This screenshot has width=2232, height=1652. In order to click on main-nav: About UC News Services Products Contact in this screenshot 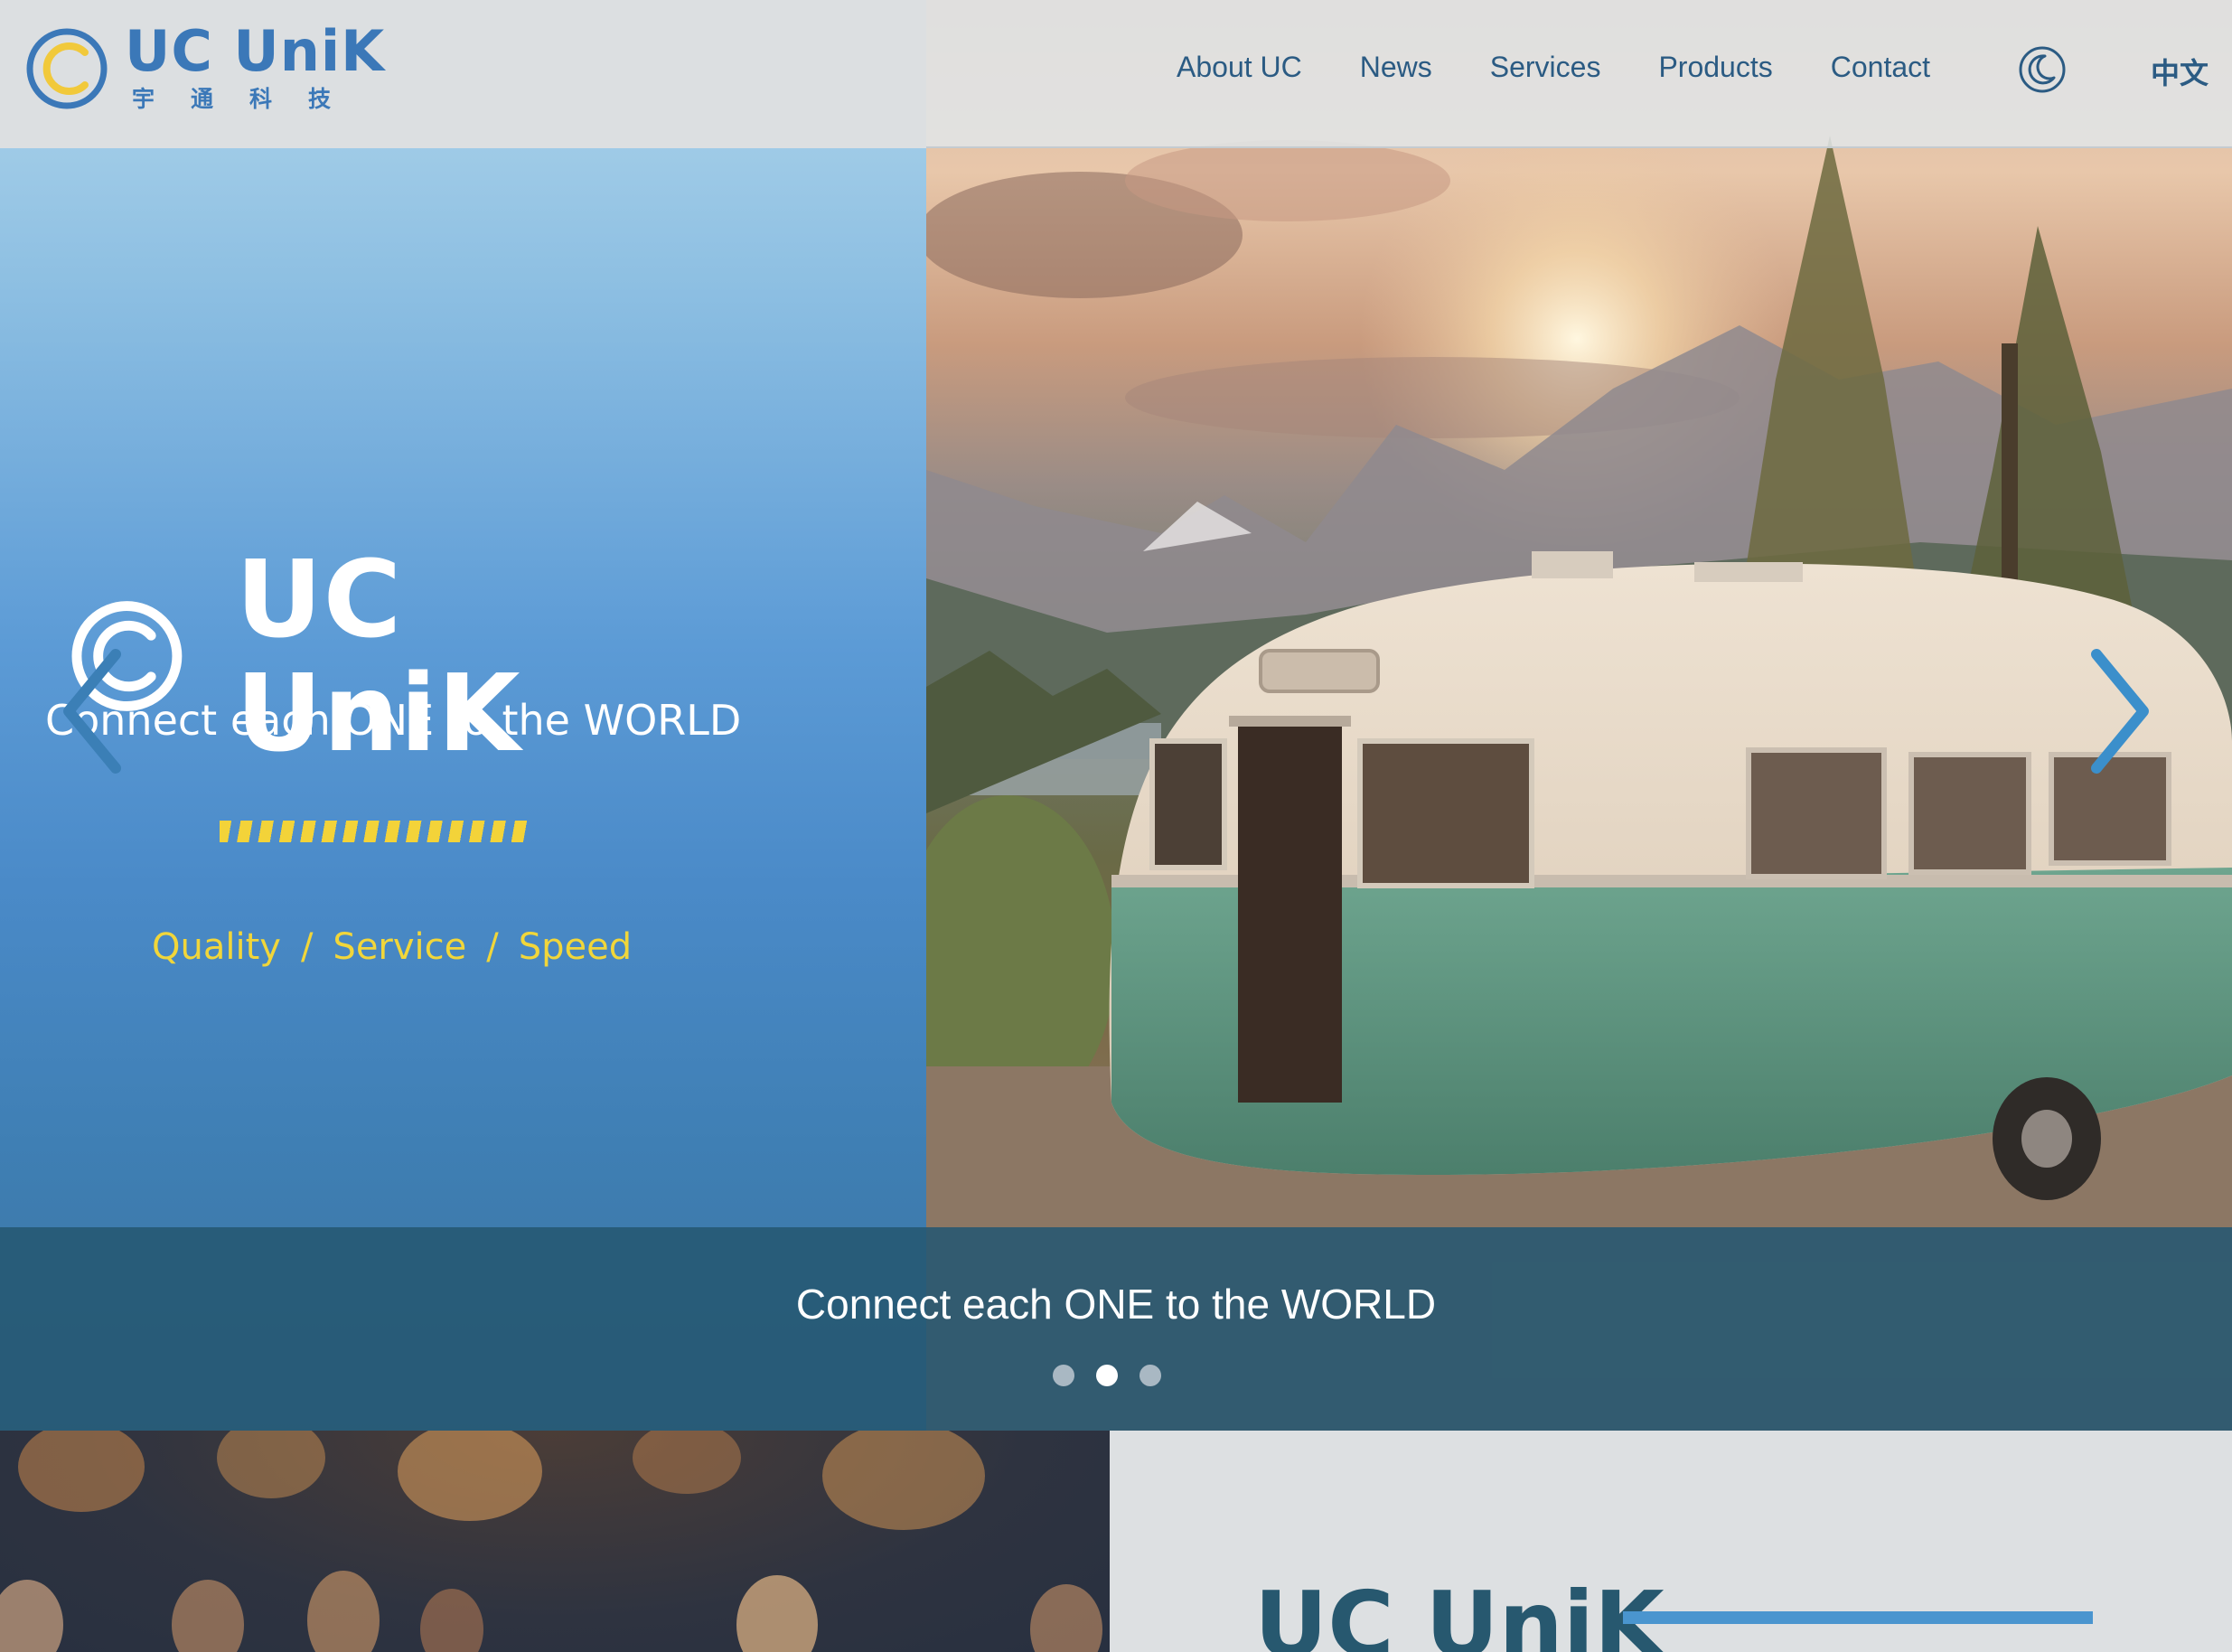, I will do `click(1553, 67)`.